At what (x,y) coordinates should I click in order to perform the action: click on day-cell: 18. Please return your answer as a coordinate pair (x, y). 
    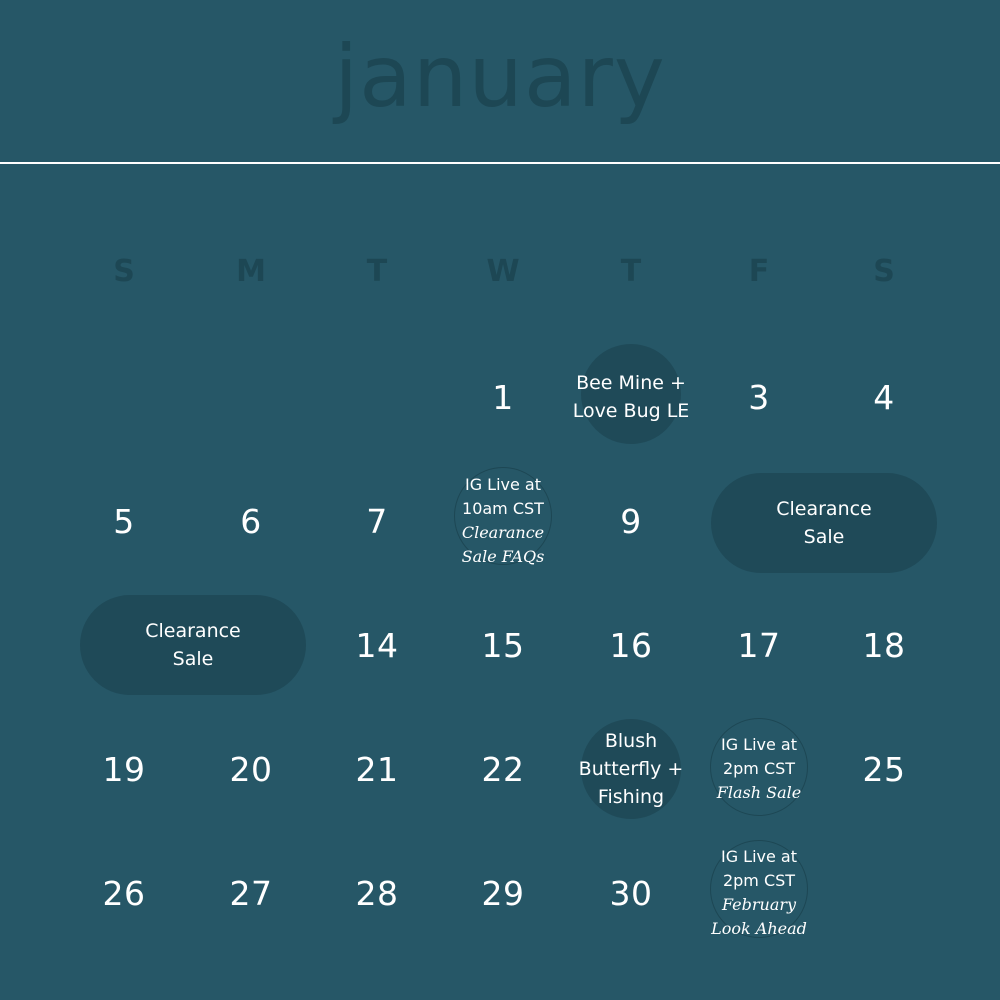
    Looking at the image, I should click on (884, 645).